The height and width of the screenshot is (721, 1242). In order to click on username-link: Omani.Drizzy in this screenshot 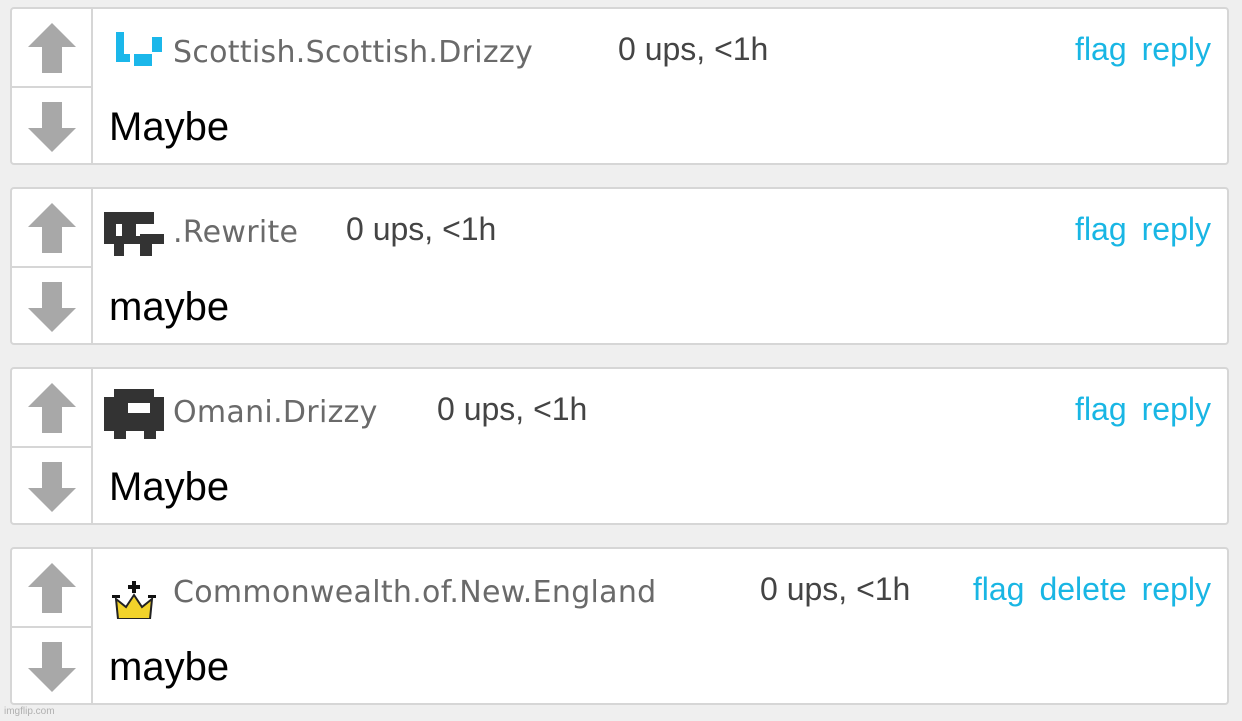, I will do `click(275, 412)`.